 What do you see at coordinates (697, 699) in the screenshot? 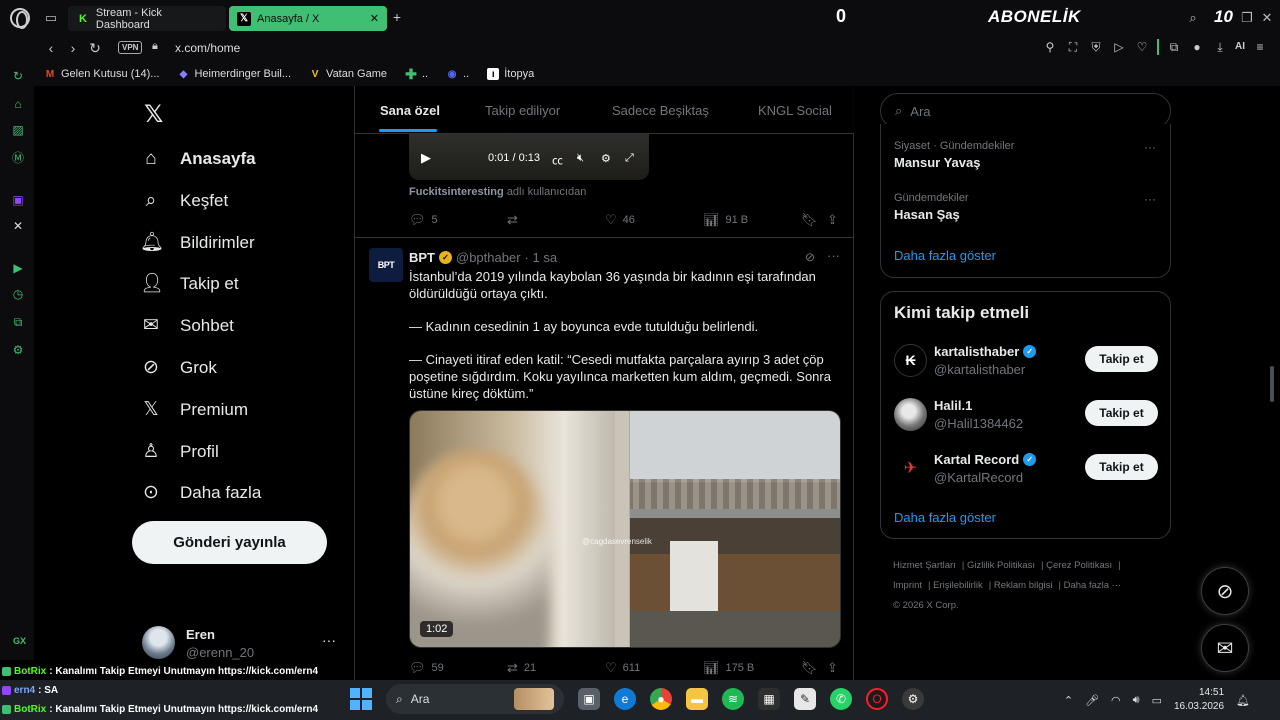
I see `explorer-icon: ▬` at bounding box center [697, 699].